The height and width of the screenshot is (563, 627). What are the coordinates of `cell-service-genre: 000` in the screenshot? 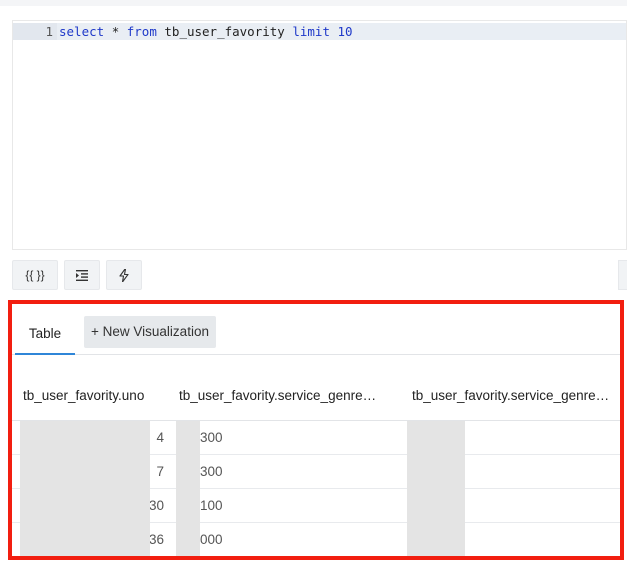 It's located at (211, 539).